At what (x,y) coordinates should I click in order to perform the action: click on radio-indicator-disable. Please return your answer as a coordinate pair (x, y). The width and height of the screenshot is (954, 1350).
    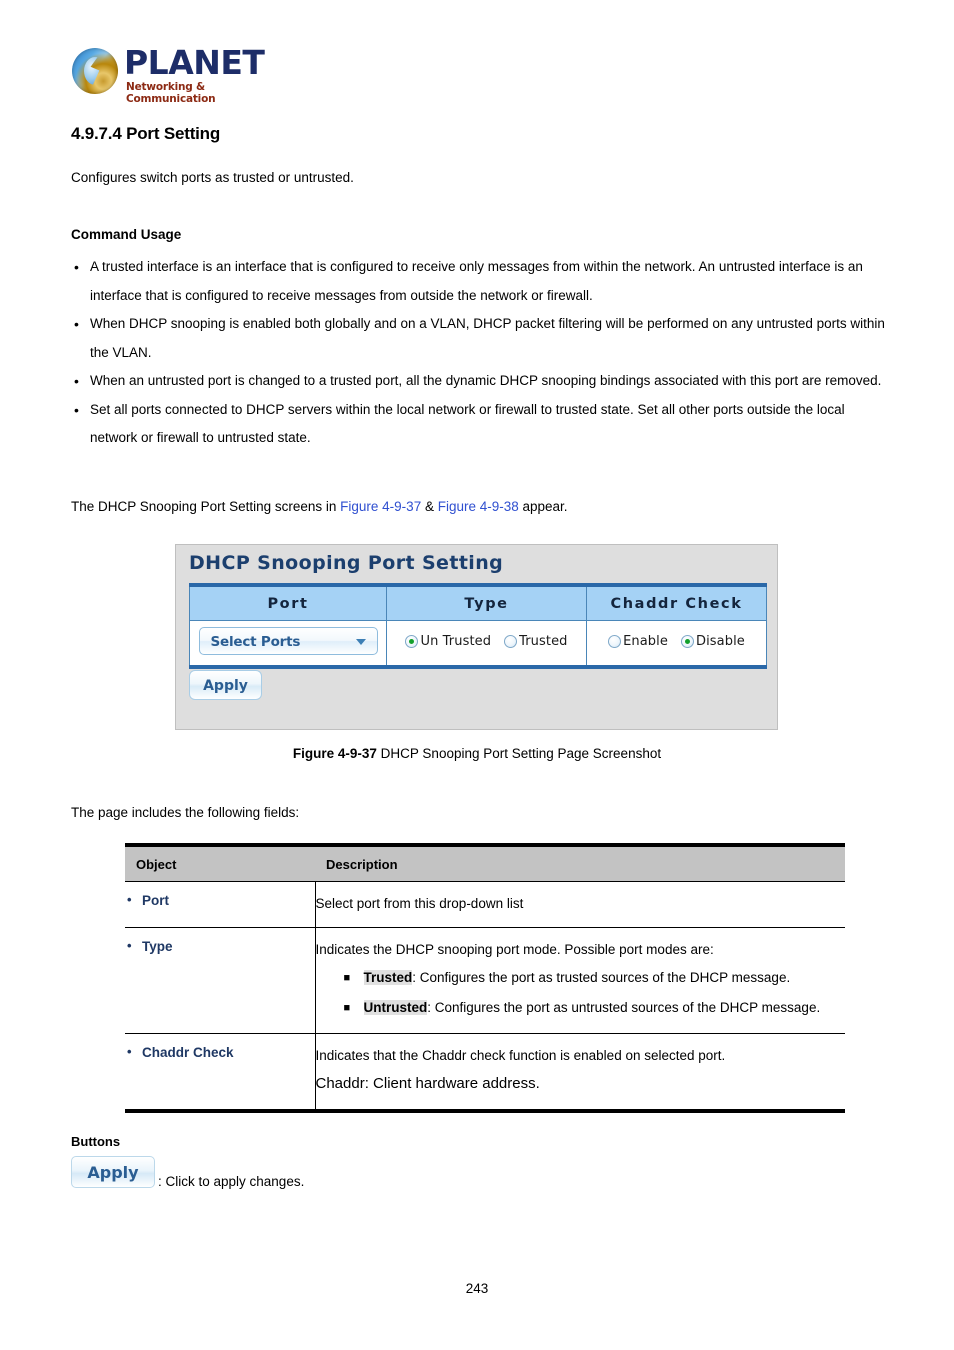
    Looking at the image, I should click on (687, 641).